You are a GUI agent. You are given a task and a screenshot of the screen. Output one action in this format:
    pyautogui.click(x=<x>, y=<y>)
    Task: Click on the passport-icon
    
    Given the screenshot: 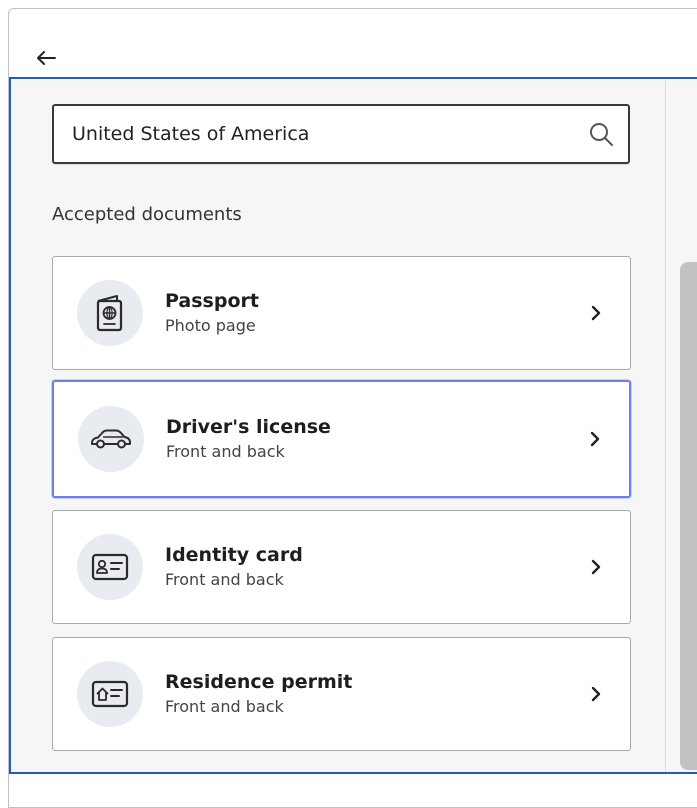 What is the action you would take?
    pyautogui.click(x=109, y=313)
    